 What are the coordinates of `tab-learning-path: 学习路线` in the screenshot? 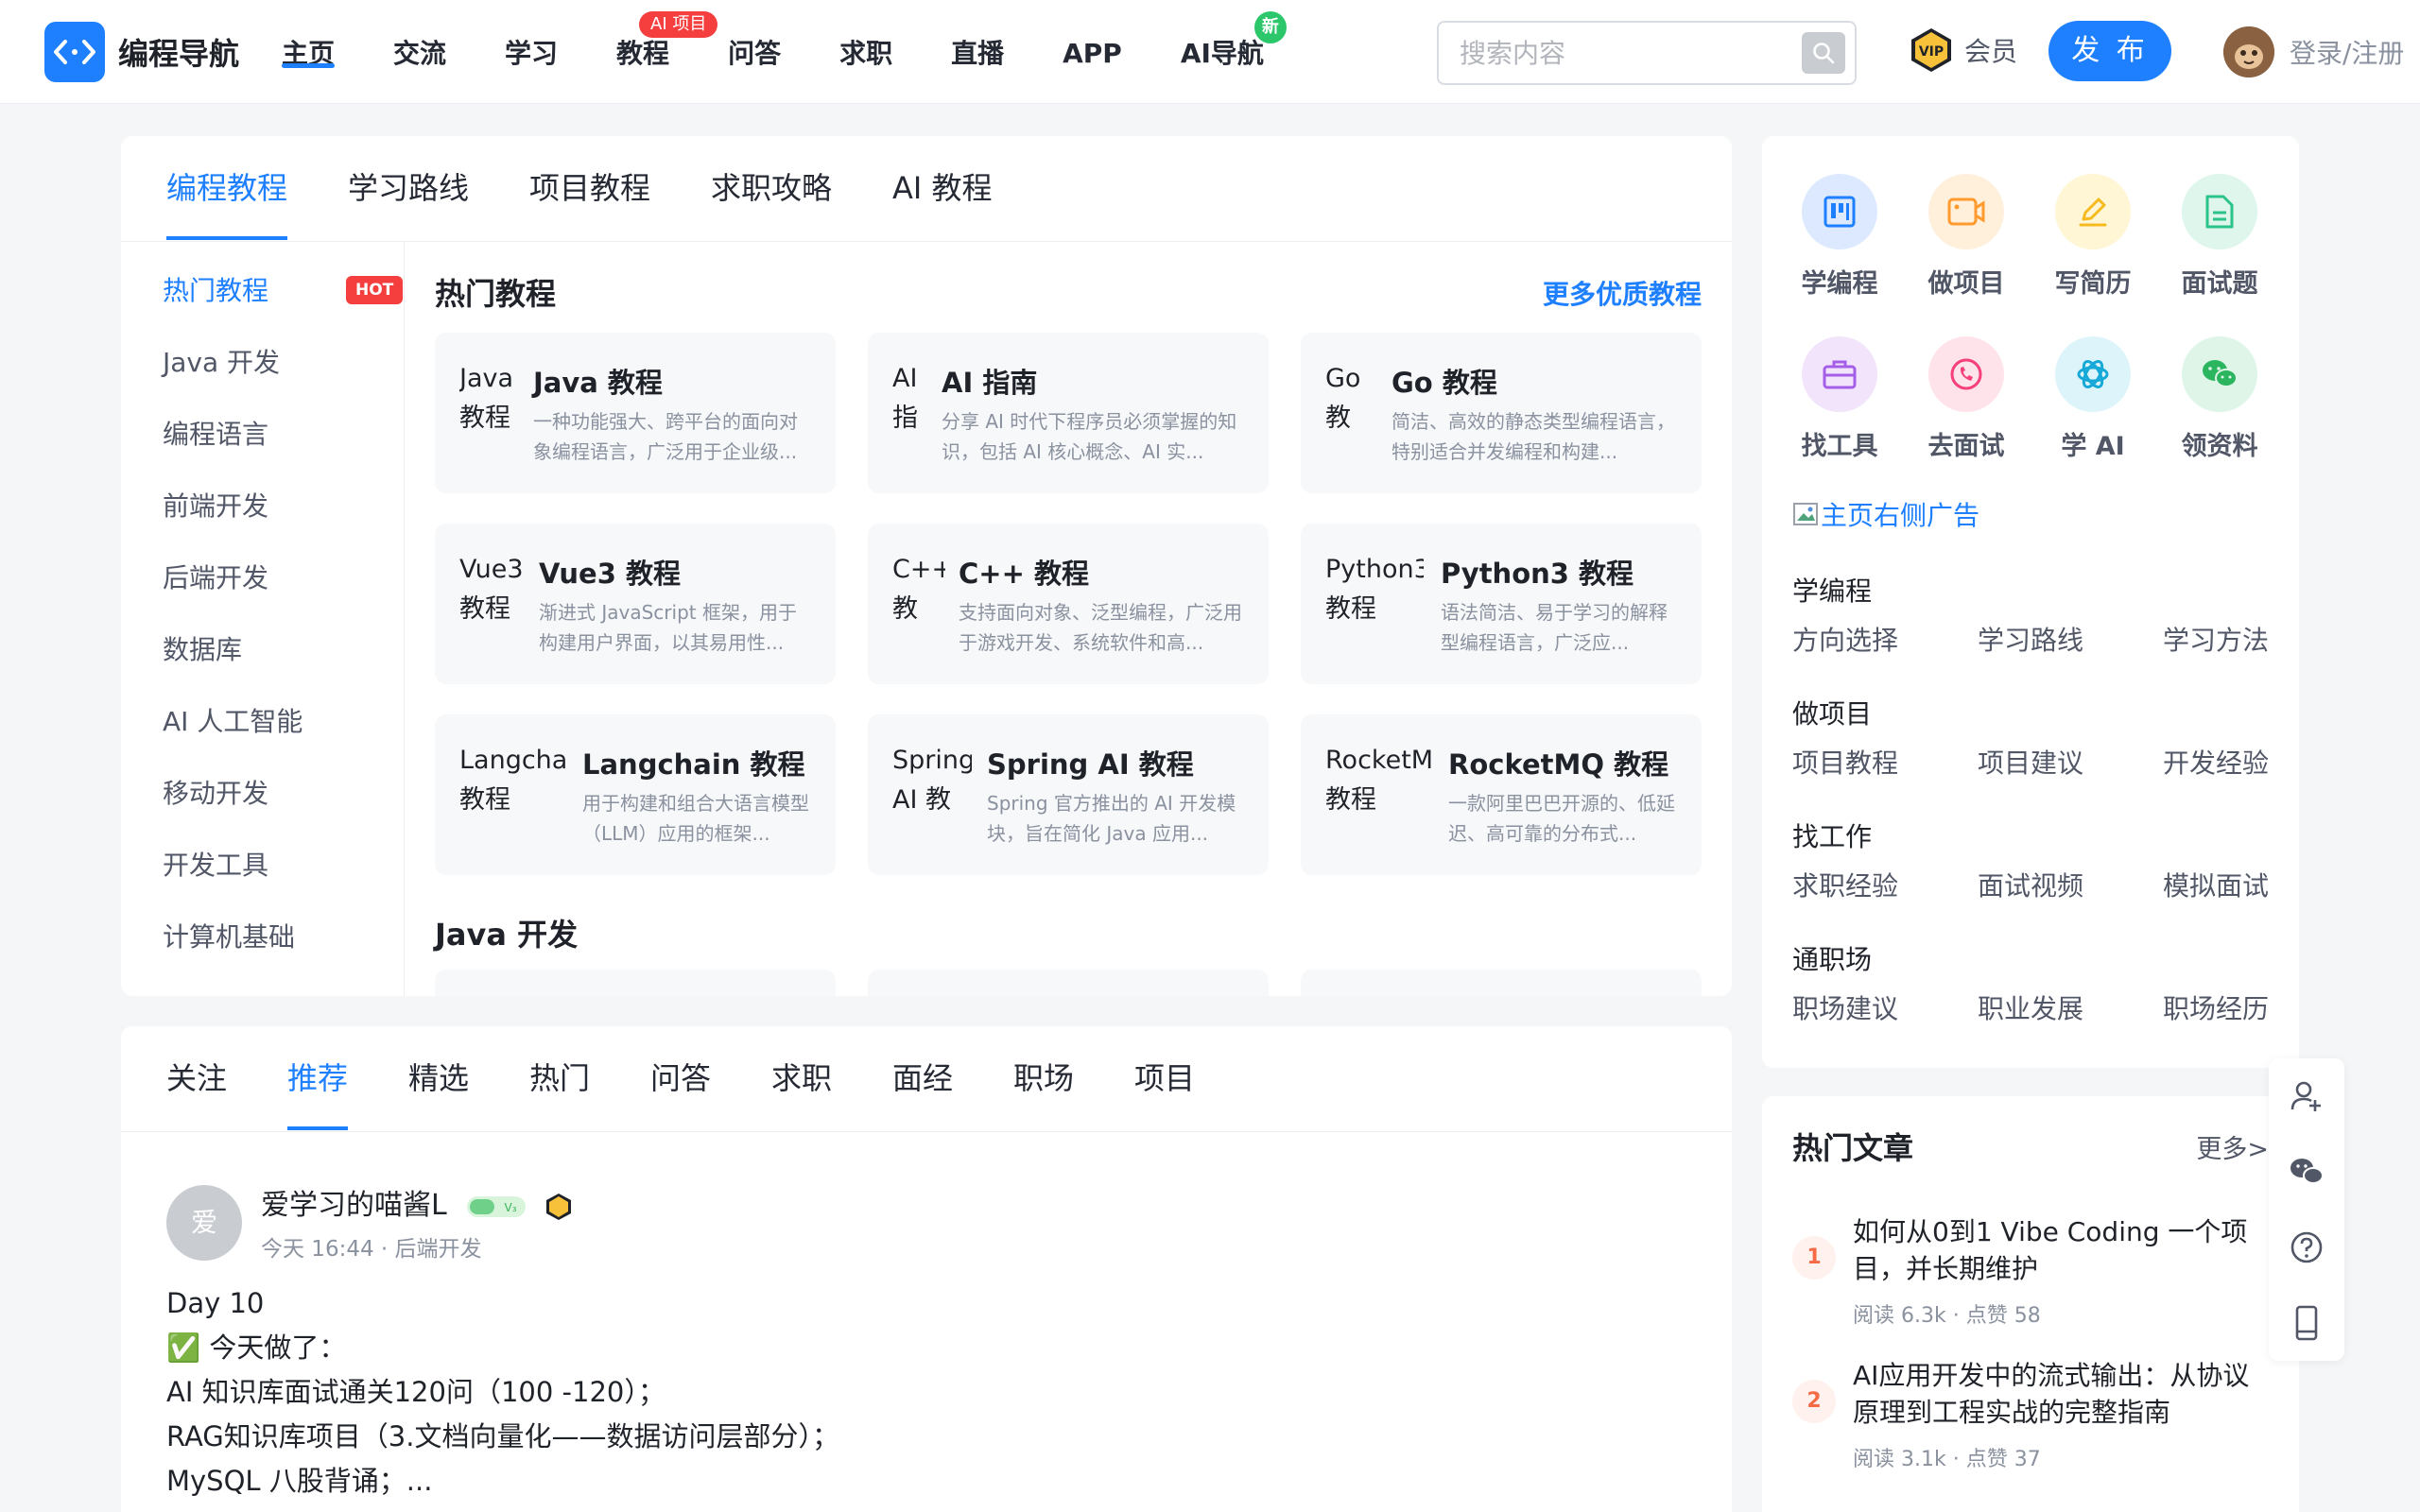 It's located at (408, 186).